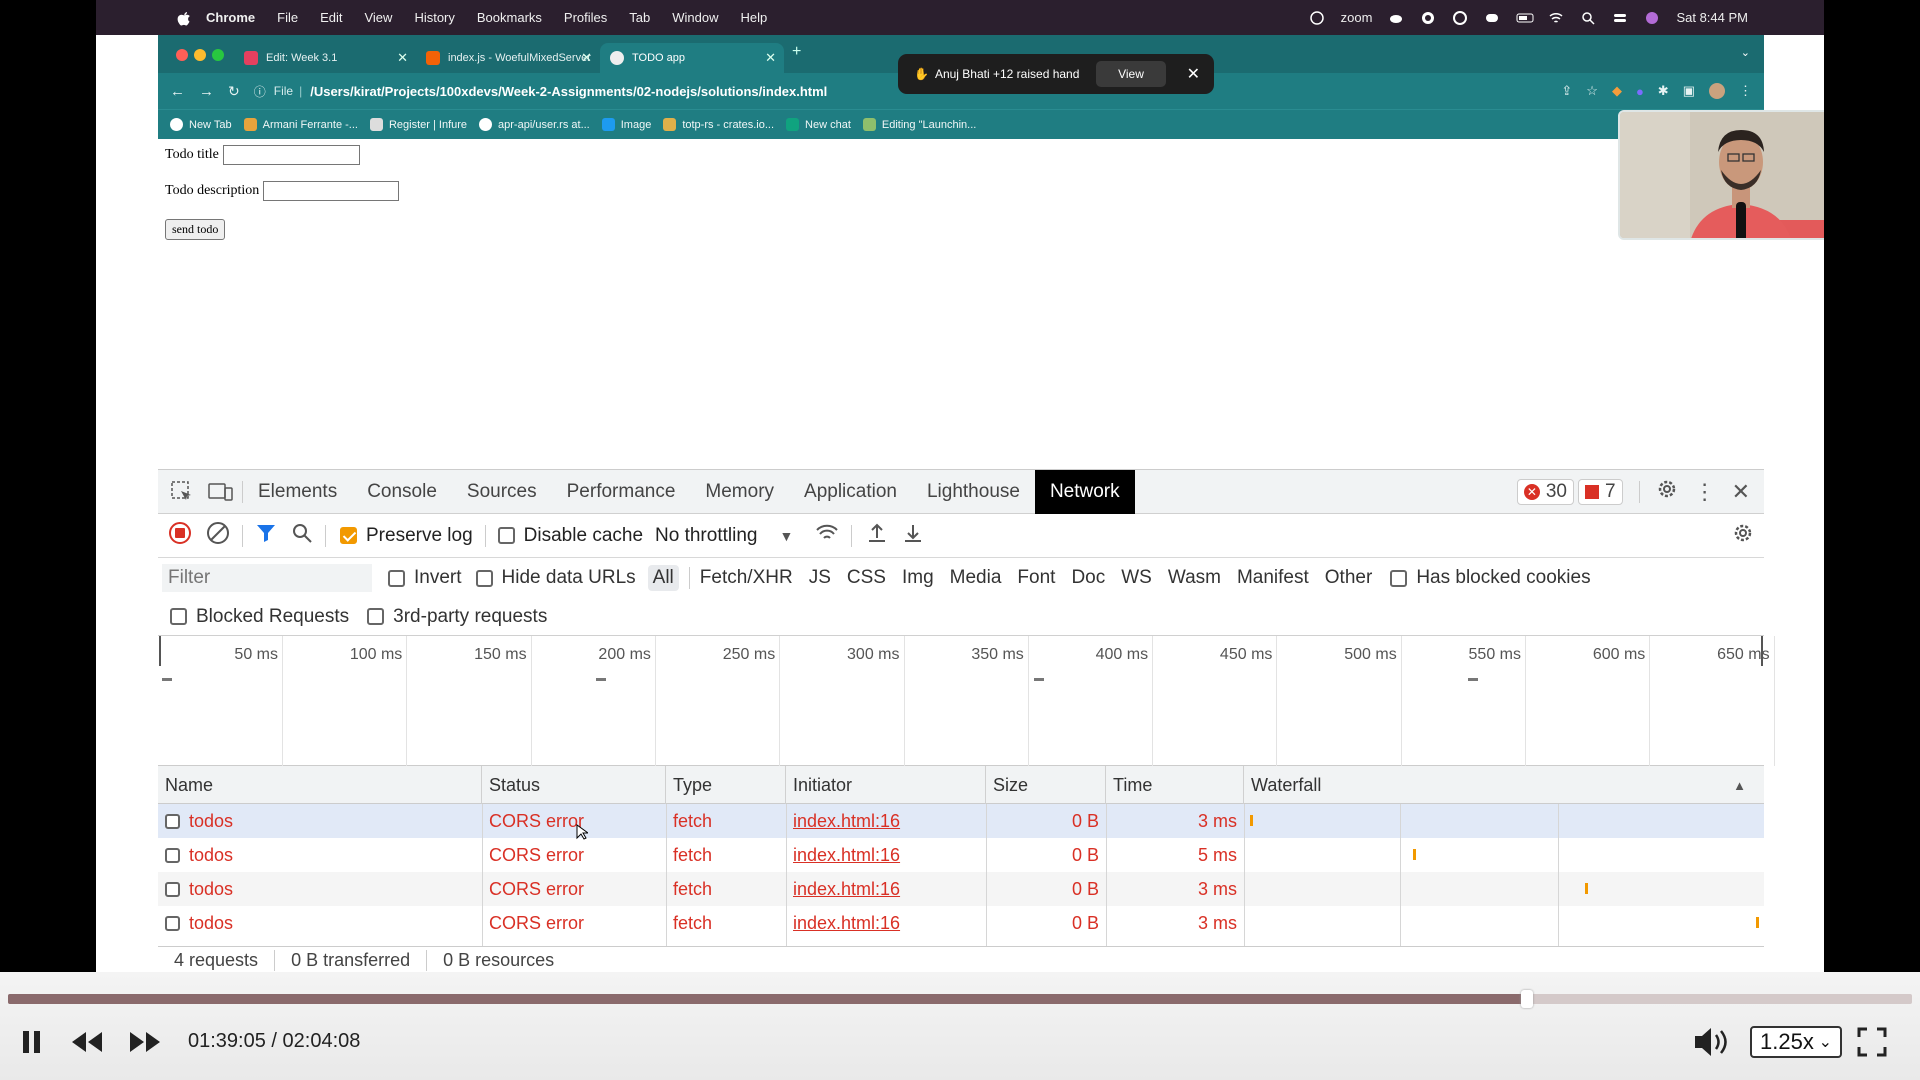  What do you see at coordinates (663, 578) in the screenshot?
I see `type-filter-all: All` at bounding box center [663, 578].